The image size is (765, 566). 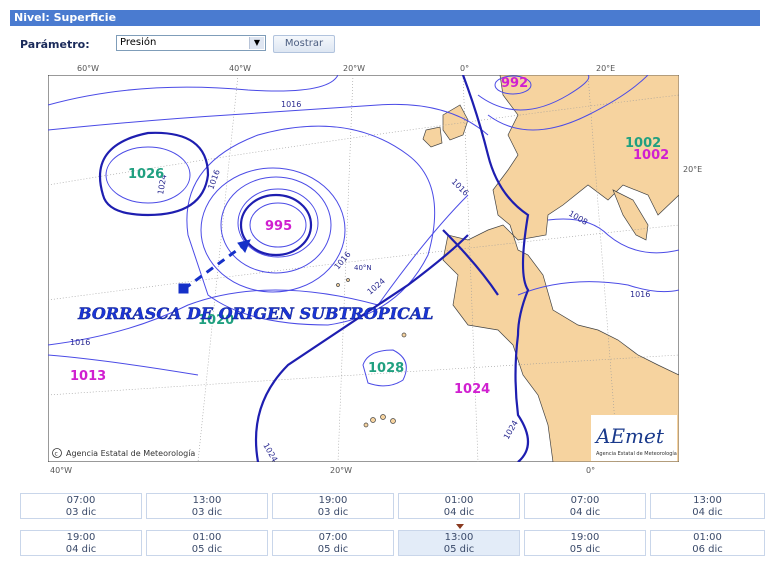 I want to click on timestep-tile: 19:00 03 dic, so click(x=333, y=506).